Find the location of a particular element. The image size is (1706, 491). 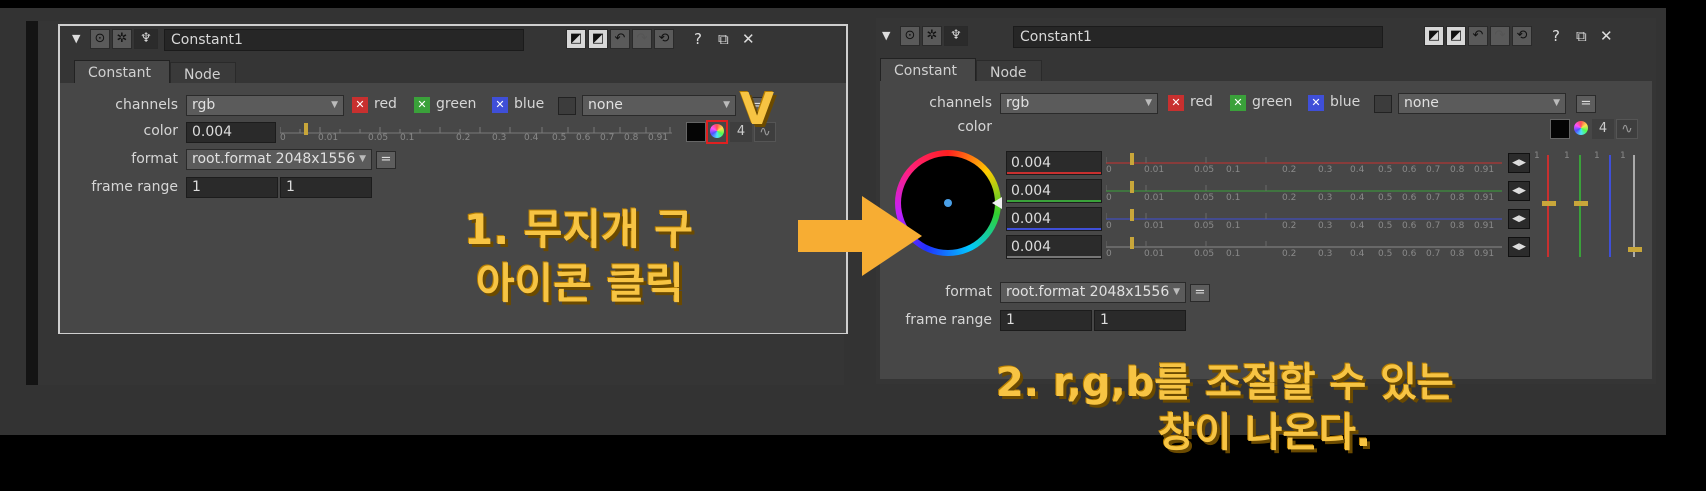

channels-equals-button: = is located at coordinates (1586, 104).